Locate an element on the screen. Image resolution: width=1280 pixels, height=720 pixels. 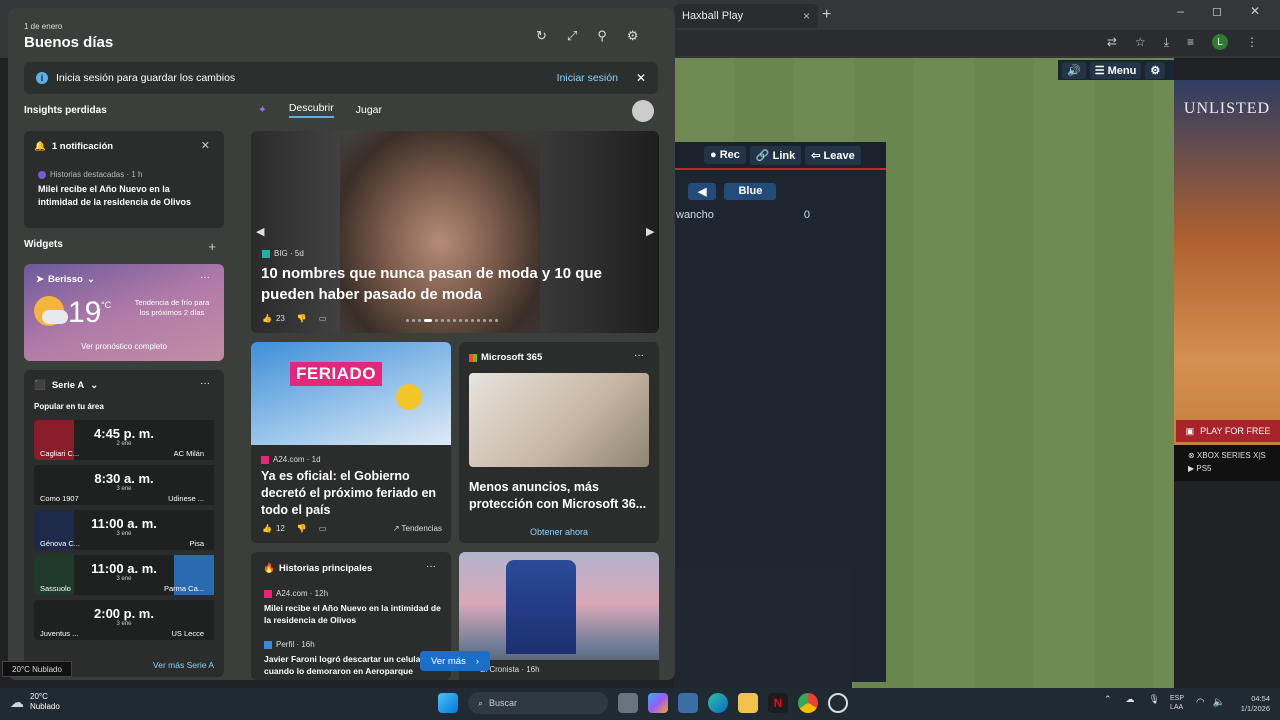
close-tab-icon: × is located at coordinates (806, 16).